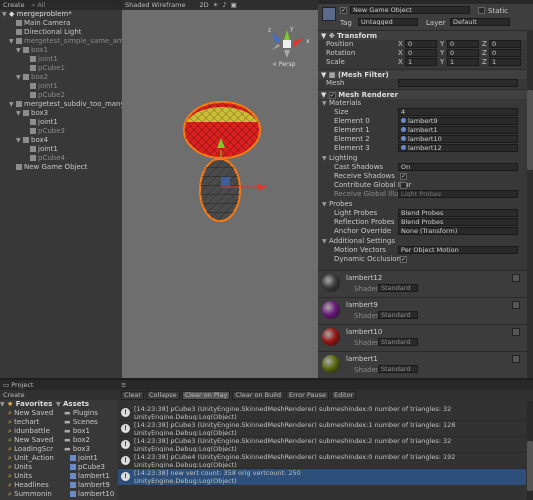 The image size is (533, 500). Describe the element at coordinates (224, 5) in the screenshot. I see `audio-toggle-icon: ♪` at that location.